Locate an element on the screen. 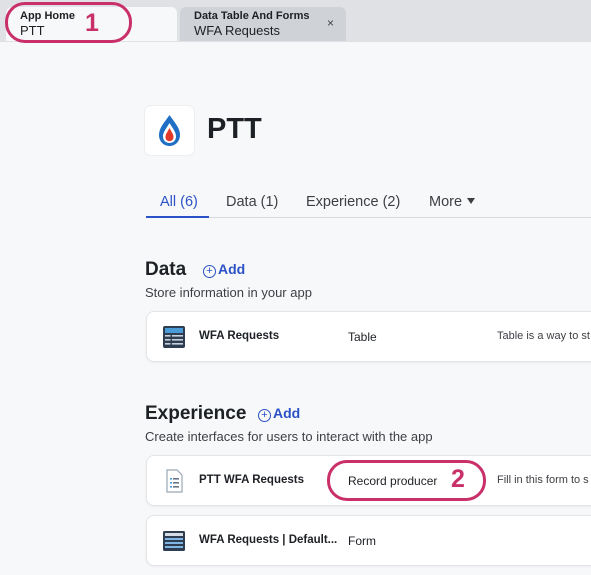 The width and height of the screenshot is (591, 575). data-add-button: + Add is located at coordinates (224, 269).